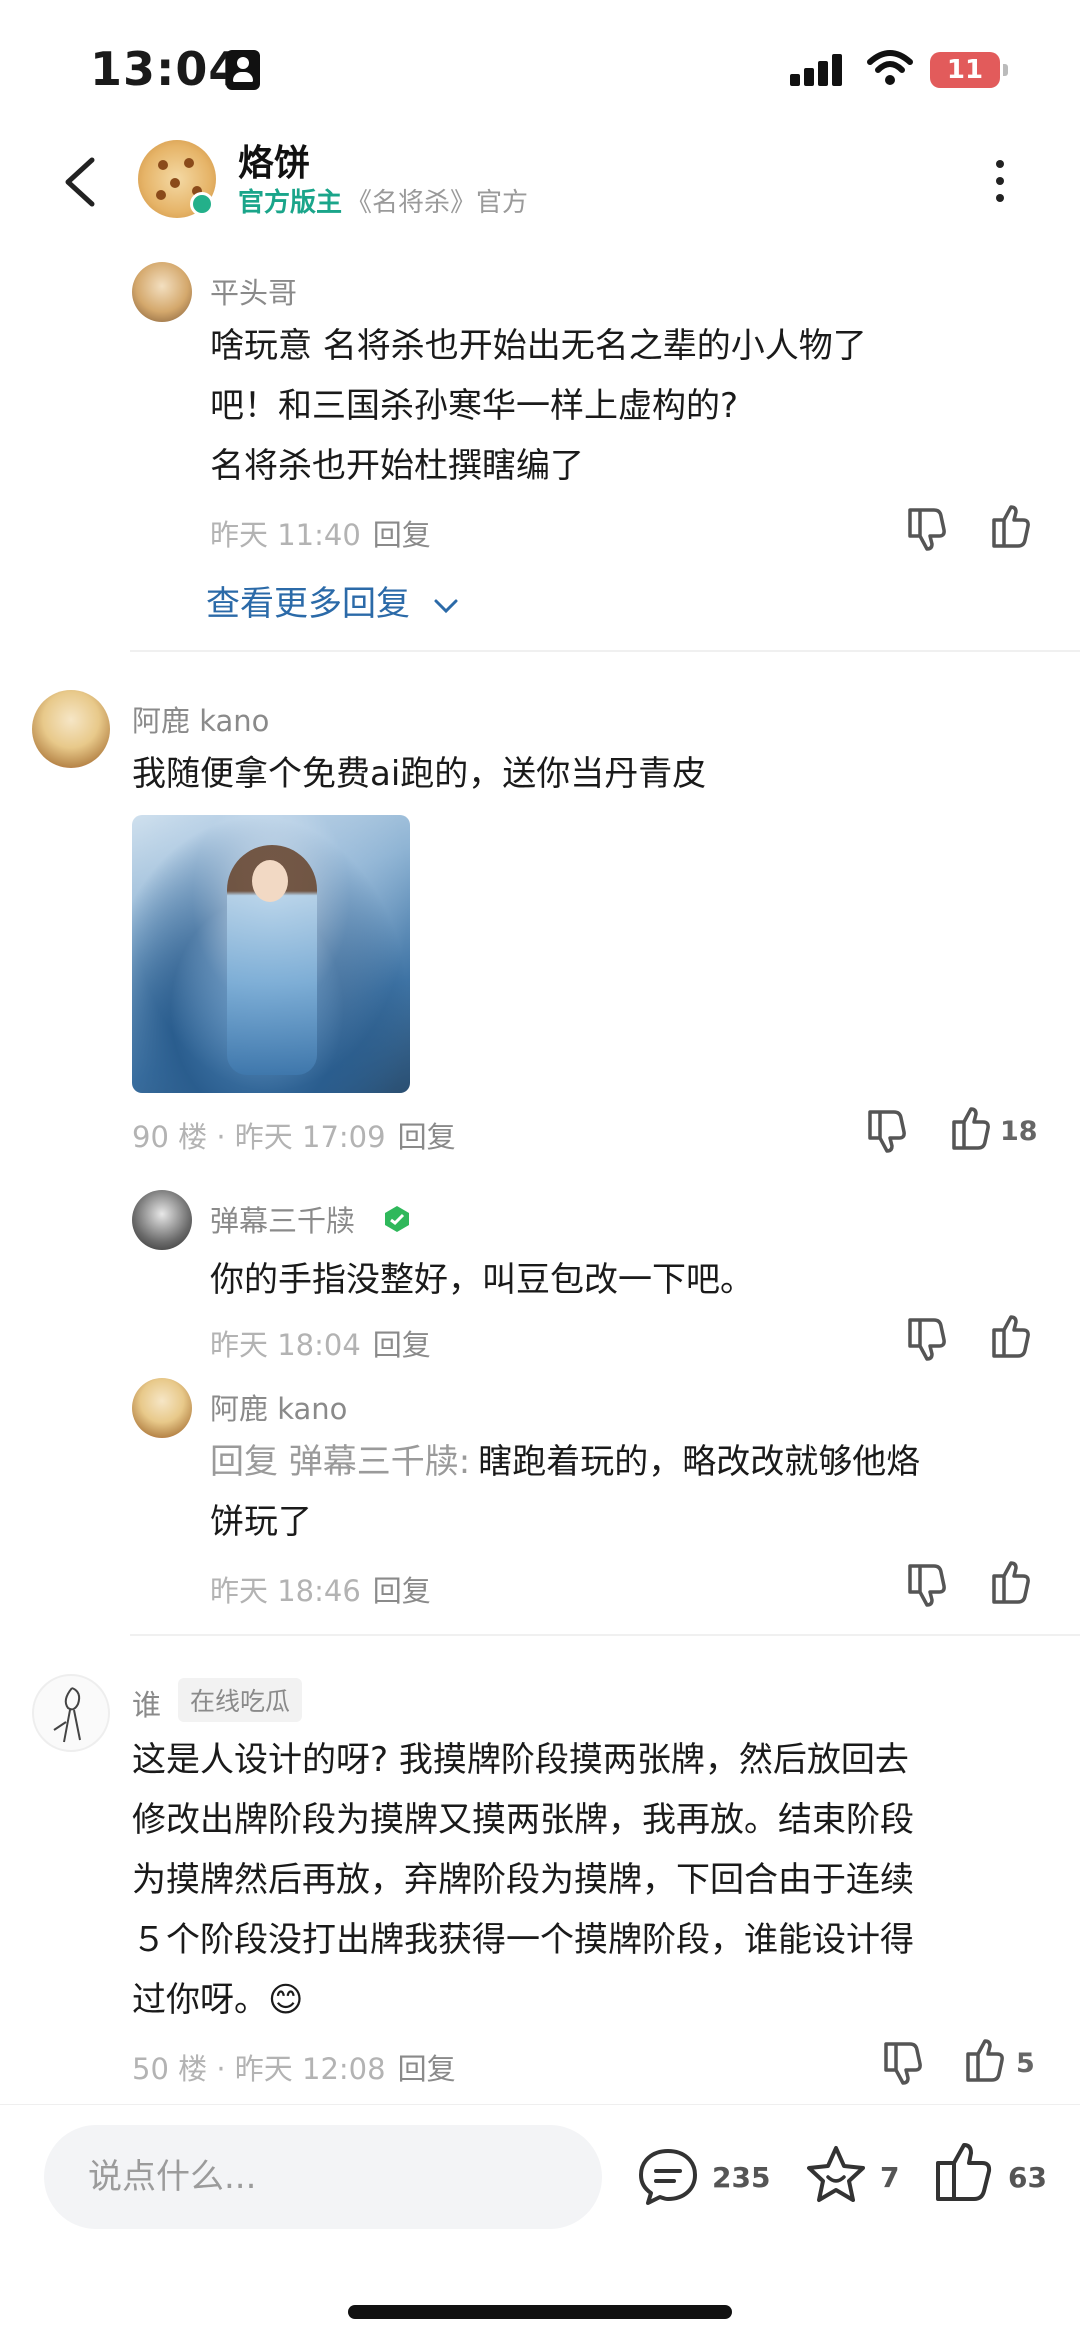  Describe the element at coordinates (668, 2177) in the screenshot. I see `comment-icon` at that location.